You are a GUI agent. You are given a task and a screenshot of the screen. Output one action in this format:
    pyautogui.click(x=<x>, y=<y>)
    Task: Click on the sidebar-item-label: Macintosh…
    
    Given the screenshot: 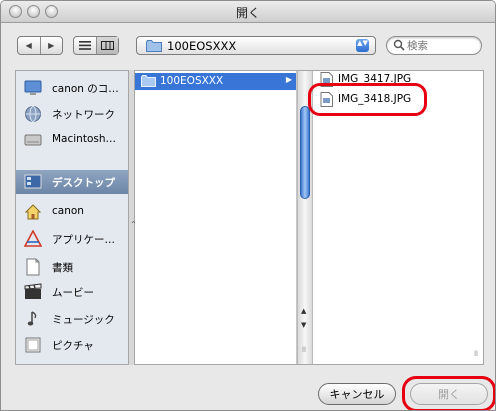 What is the action you would take?
    pyautogui.click(x=84, y=139)
    